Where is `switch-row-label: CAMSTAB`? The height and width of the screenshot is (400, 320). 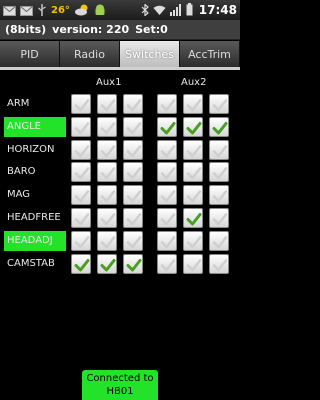 switch-row-label: CAMSTAB is located at coordinates (31, 263).